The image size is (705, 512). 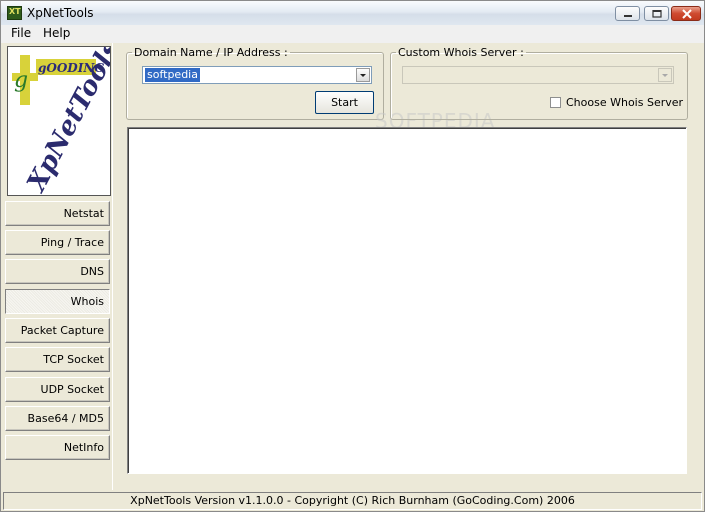 I want to click on nav-tcp-socket: TCP Socket, so click(x=57, y=359).